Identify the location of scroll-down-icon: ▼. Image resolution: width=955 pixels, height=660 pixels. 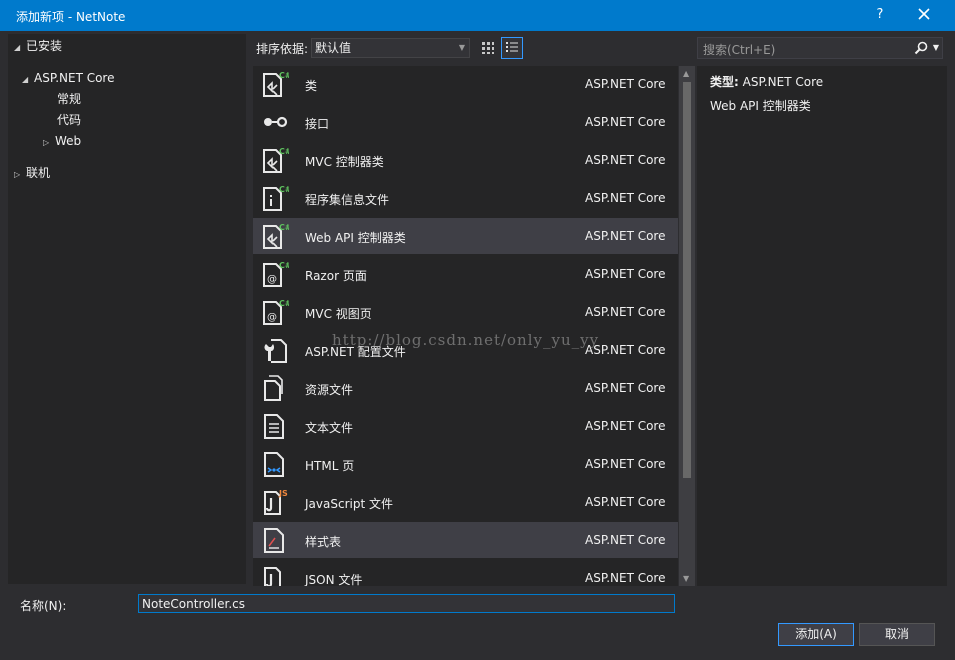
(686, 578).